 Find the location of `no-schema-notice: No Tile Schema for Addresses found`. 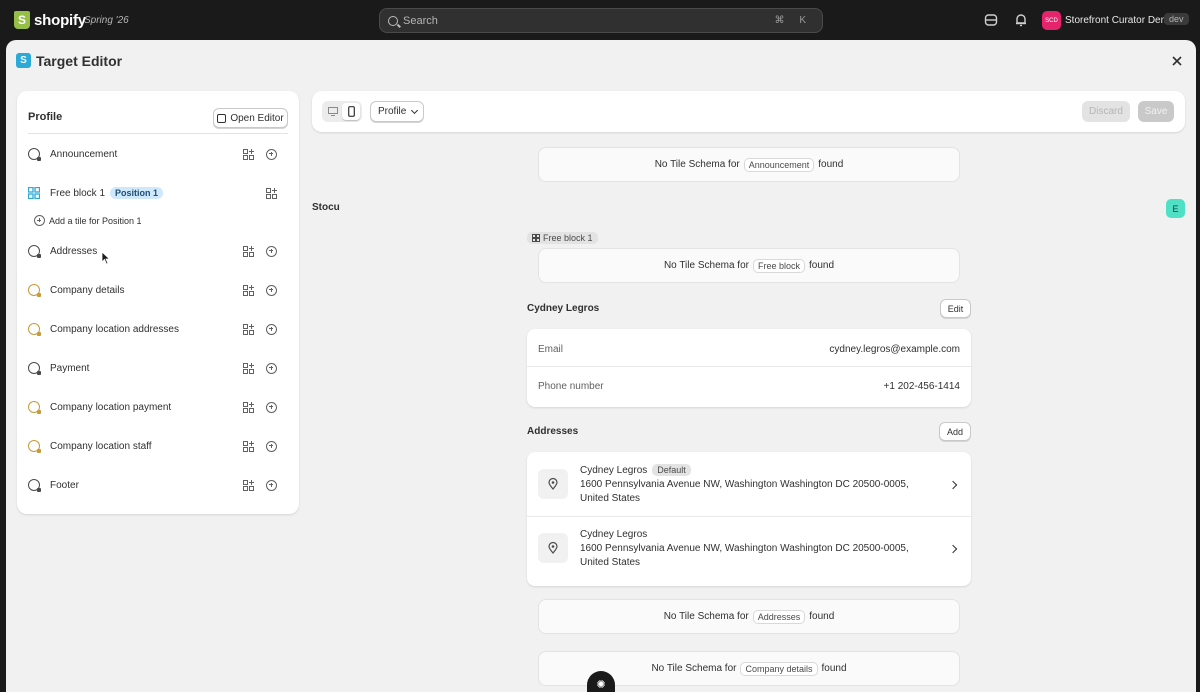

no-schema-notice: No Tile Schema for Addresses found is located at coordinates (749, 616).